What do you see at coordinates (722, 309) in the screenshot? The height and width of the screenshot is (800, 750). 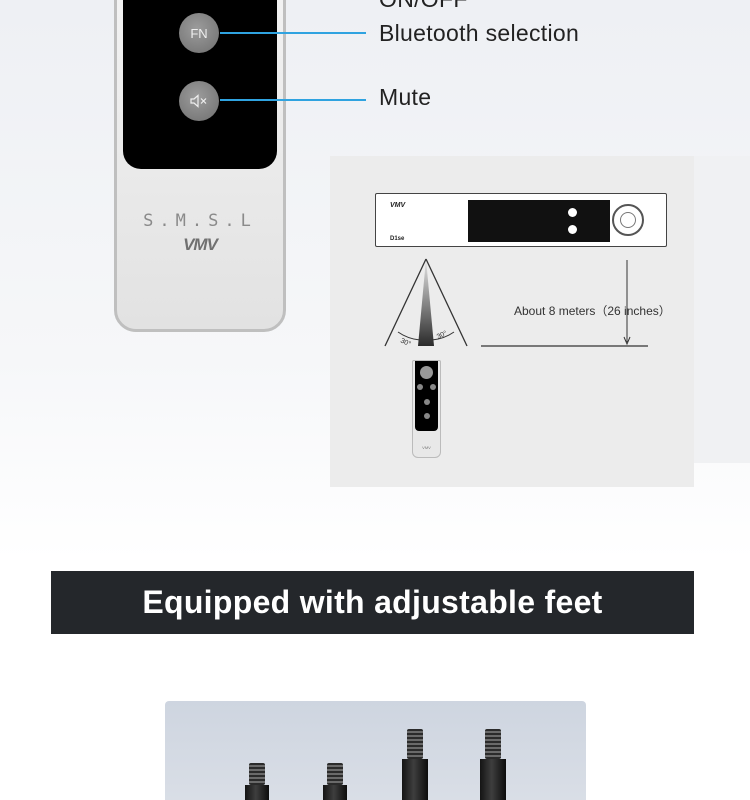 I see `panel-background-extension` at bounding box center [722, 309].